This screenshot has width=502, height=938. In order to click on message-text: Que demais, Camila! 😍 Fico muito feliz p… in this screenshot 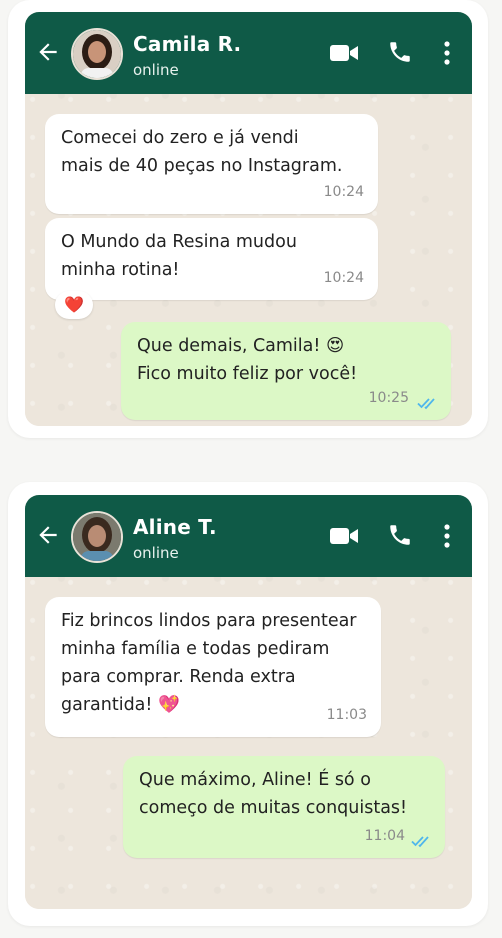, I will do `click(247, 360)`.